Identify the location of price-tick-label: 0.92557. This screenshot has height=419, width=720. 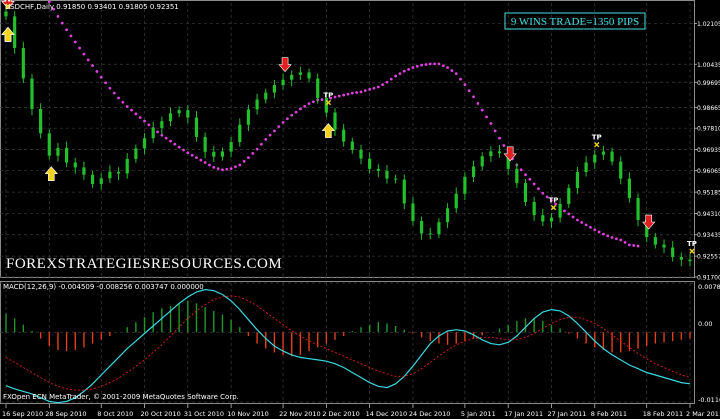
(708, 257).